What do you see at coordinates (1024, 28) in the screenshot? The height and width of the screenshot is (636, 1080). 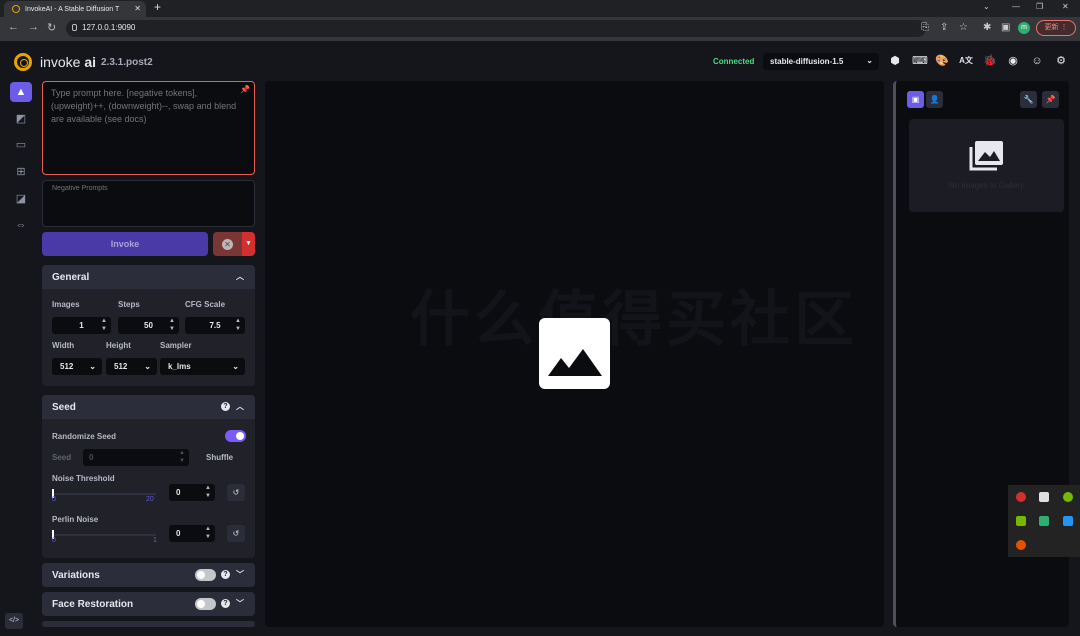 I see `profile-avatar: m` at bounding box center [1024, 28].